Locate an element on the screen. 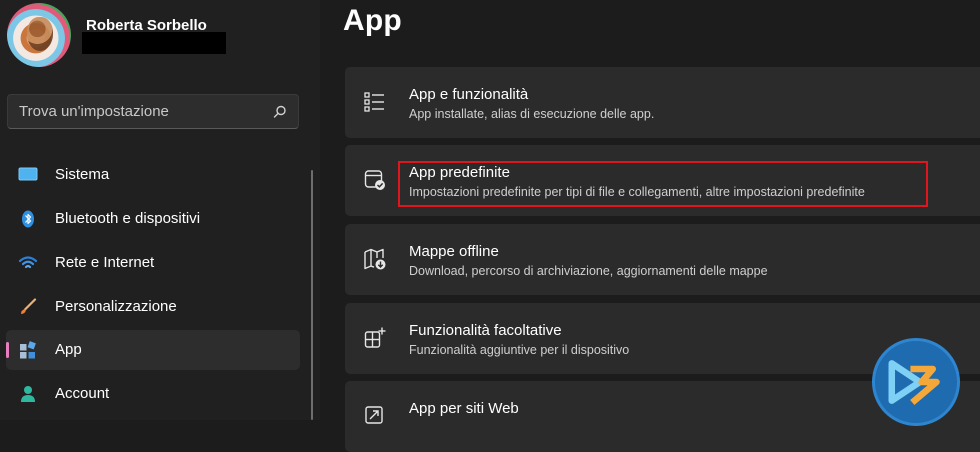 The width and height of the screenshot is (980, 452). add-feature-icon is located at coordinates (375, 337).